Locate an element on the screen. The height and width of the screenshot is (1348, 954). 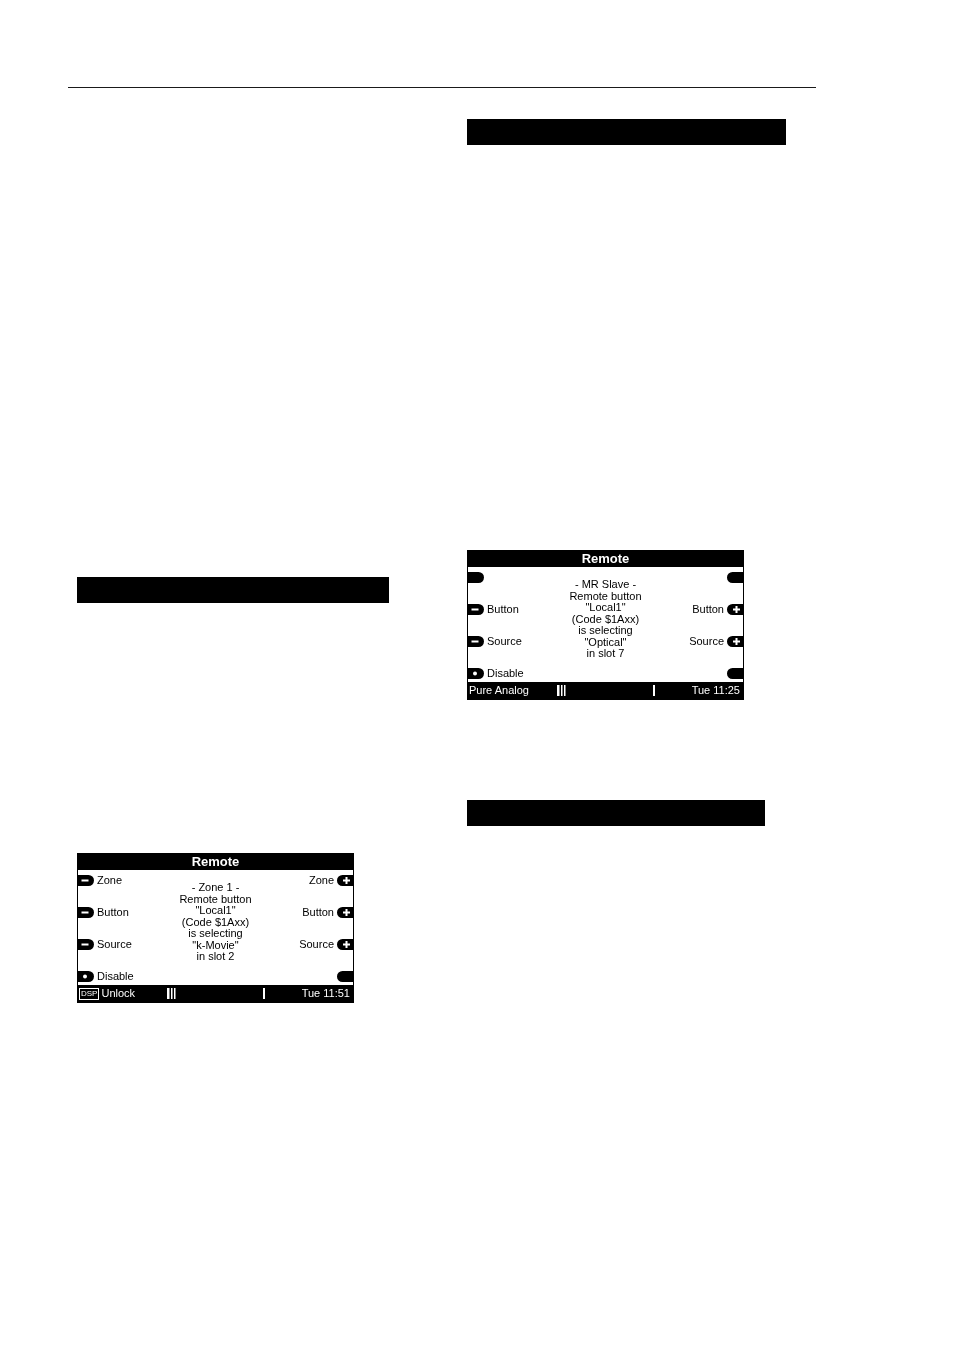
display-message: - Zone 1 - Remote button "Local1" (Code $1Axx) is selecting "k-Movie" in slot 2 is located at coordinates (215, 922).